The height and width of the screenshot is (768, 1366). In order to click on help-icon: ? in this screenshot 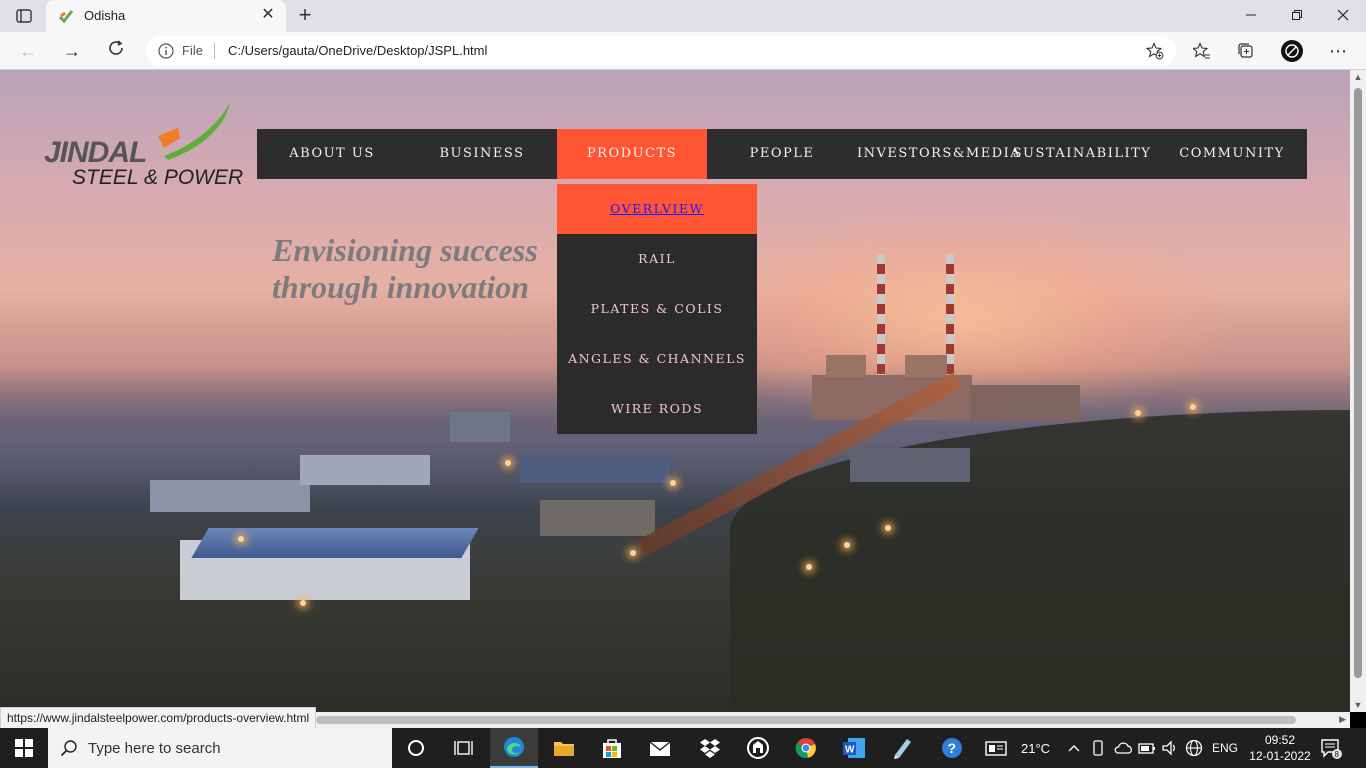, I will do `click(952, 748)`.